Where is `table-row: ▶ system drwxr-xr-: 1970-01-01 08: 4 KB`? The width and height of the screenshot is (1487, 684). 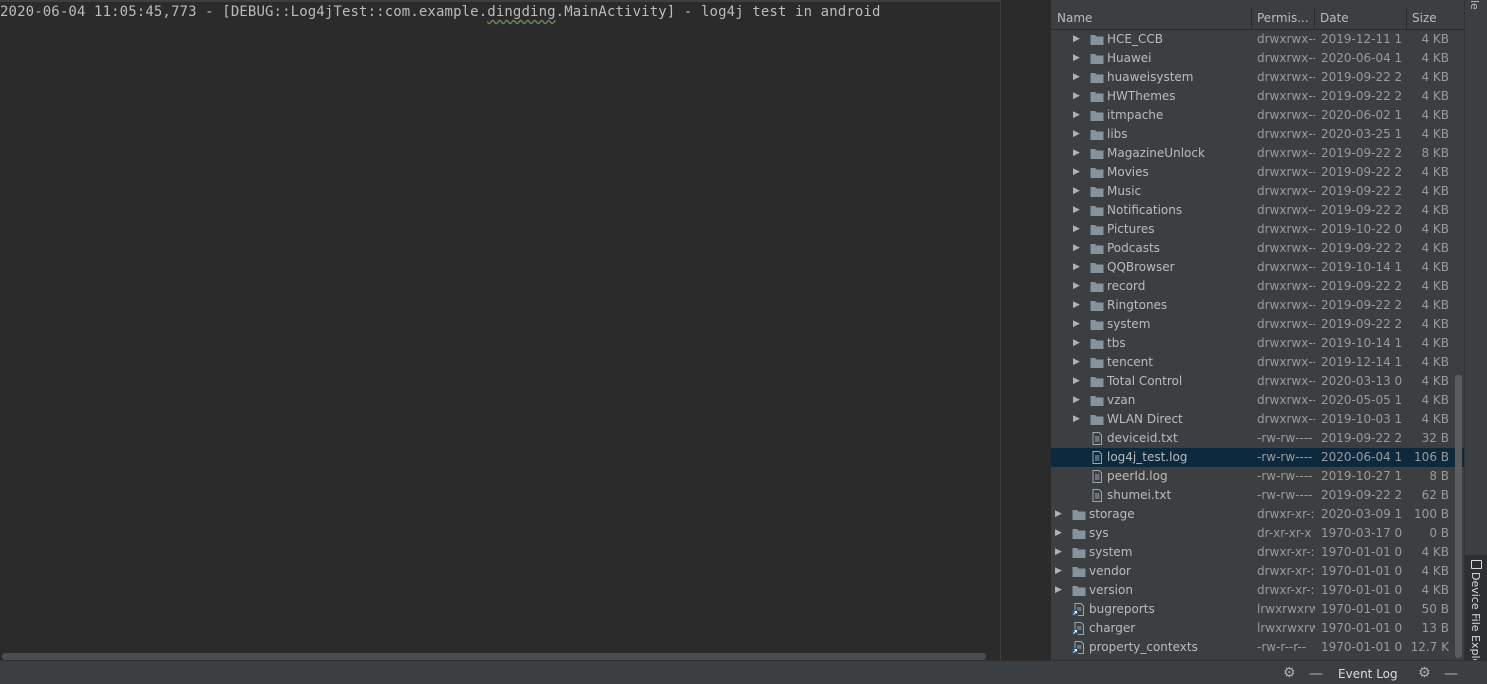 table-row: ▶ system drwxr-xr-: 1970-01-01 08: 4 KB is located at coordinates (1257, 552).